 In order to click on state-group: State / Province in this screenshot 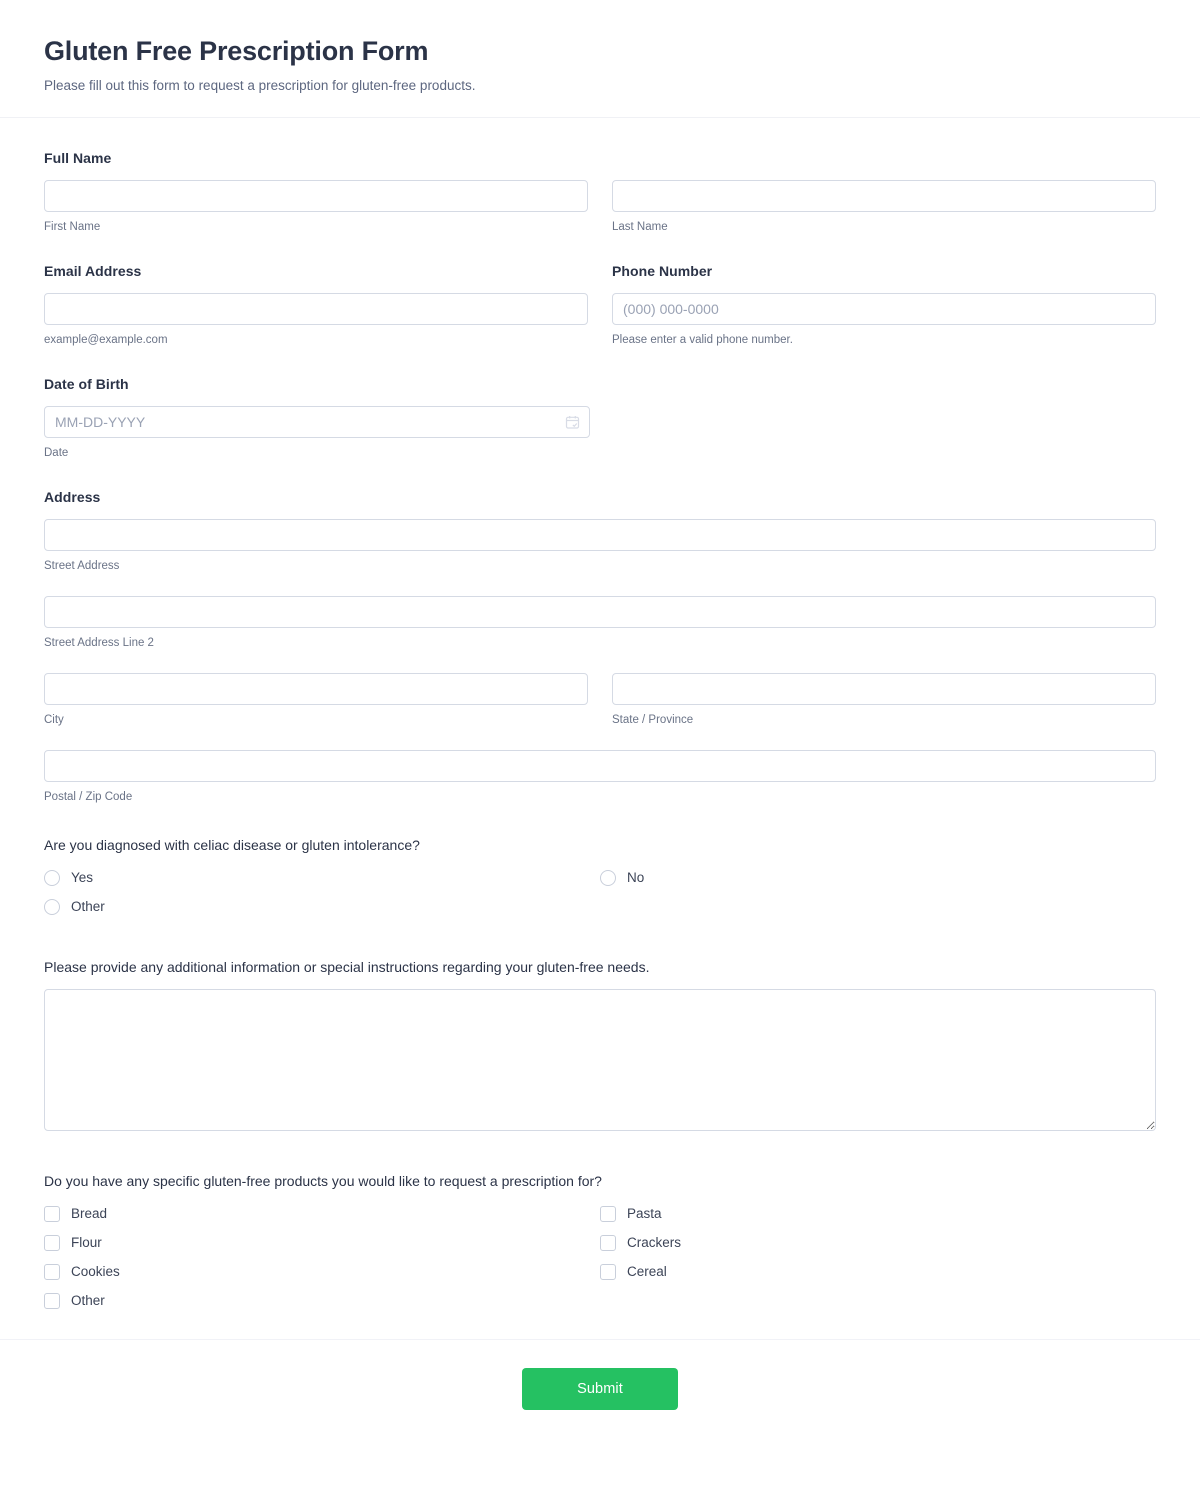, I will do `click(884, 700)`.